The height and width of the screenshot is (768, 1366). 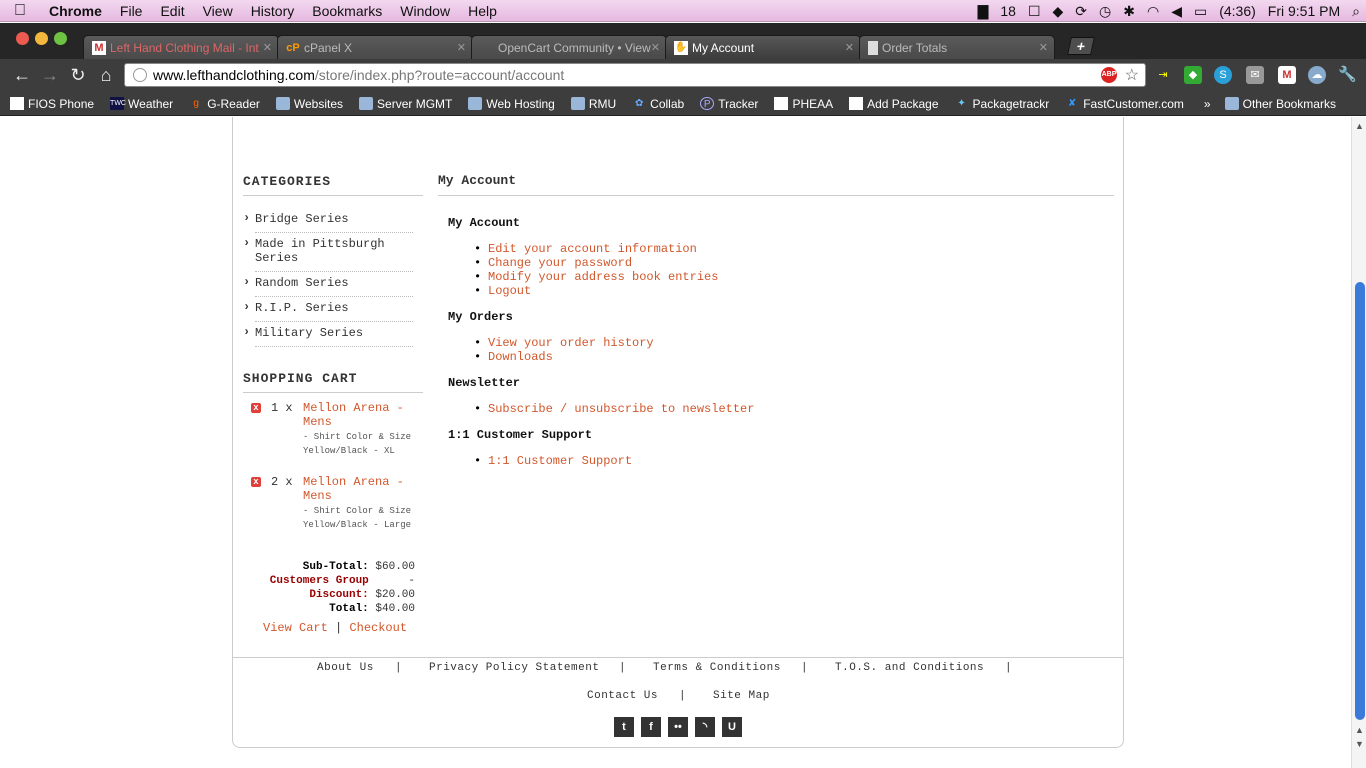 What do you see at coordinates (378, 628) in the screenshot?
I see `checkout-link: Checkout` at bounding box center [378, 628].